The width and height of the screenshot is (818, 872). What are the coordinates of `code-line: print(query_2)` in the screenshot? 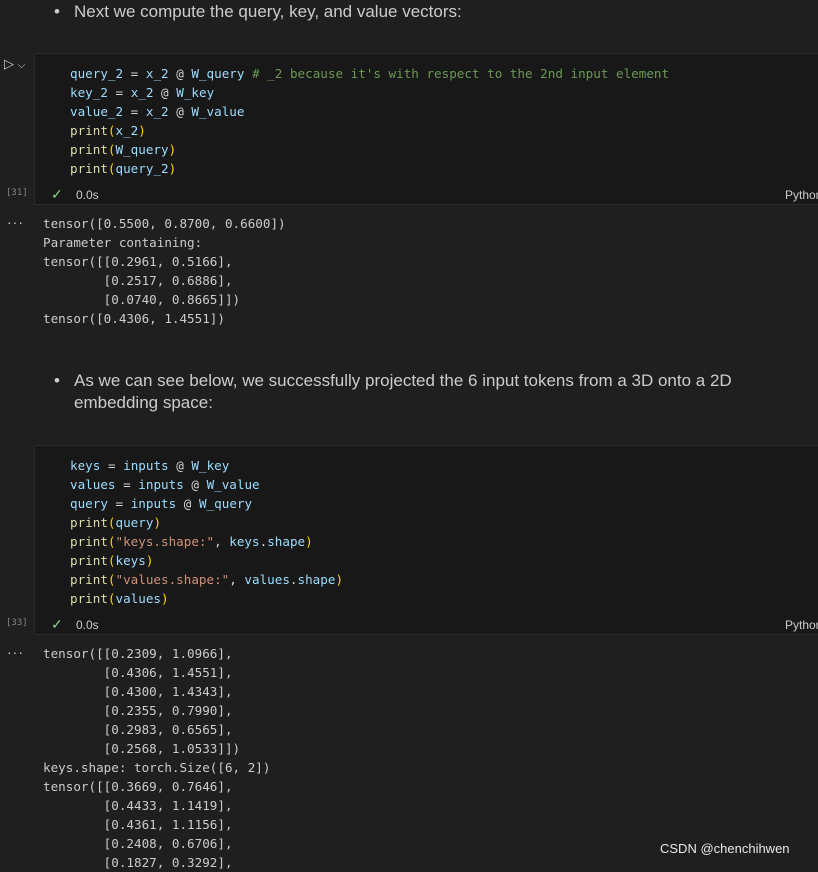 It's located at (123, 168).